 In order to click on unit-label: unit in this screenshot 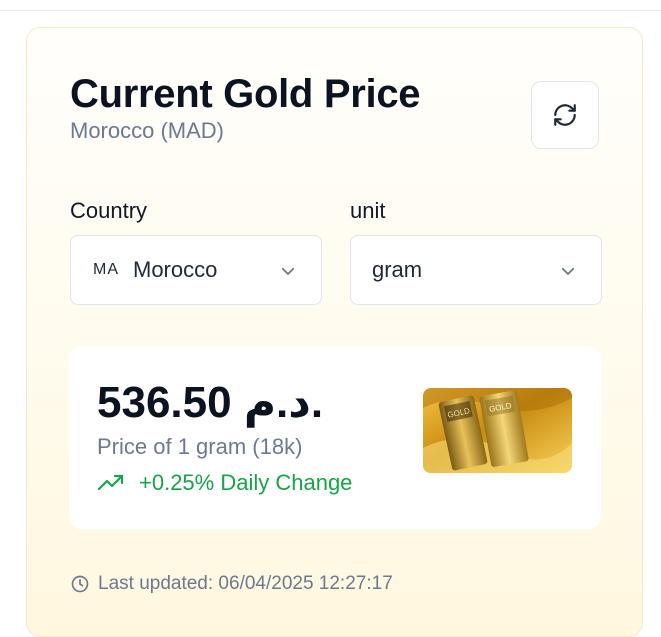, I will do `click(368, 210)`.